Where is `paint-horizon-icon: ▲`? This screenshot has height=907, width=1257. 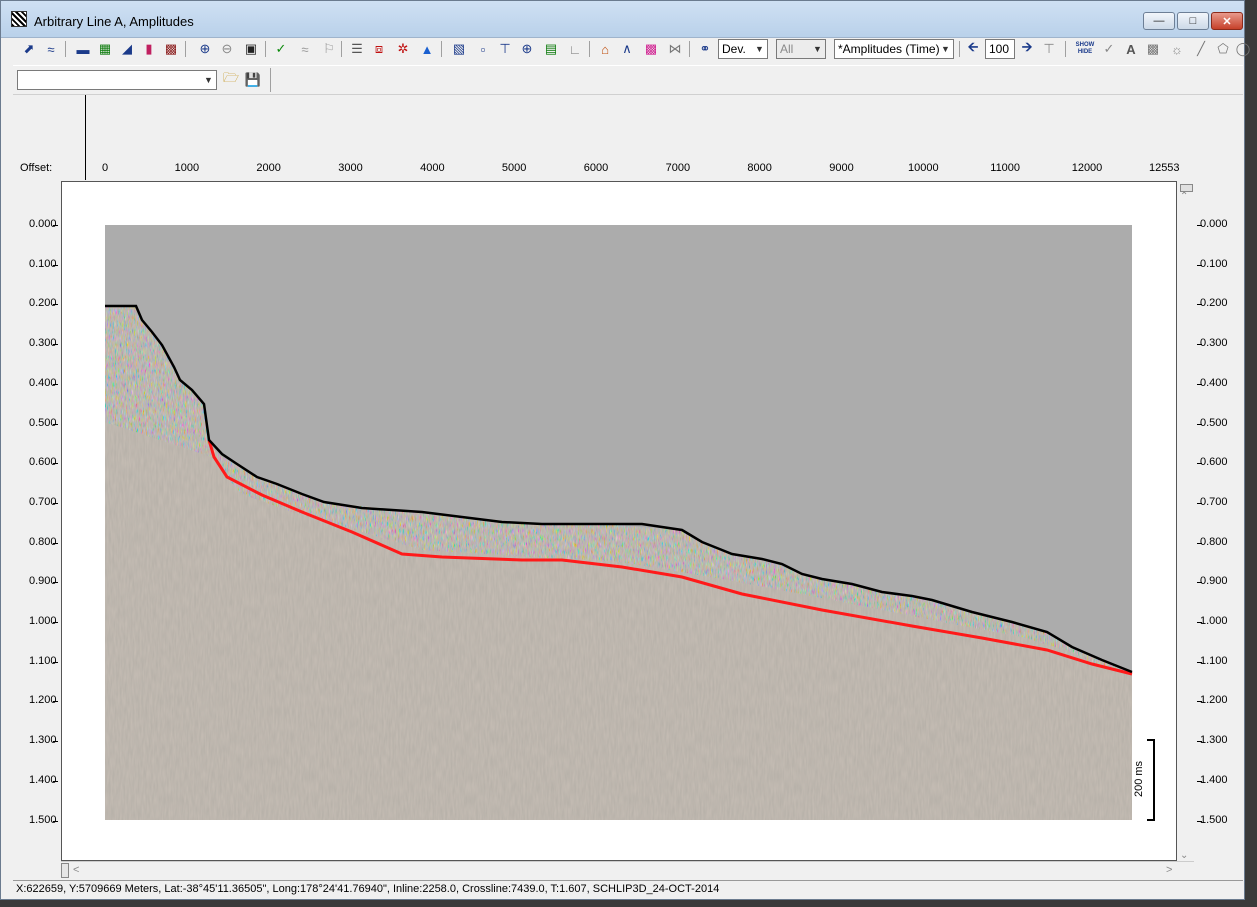
paint-horizon-icon: ▲ is located at coordinates (427, 49).